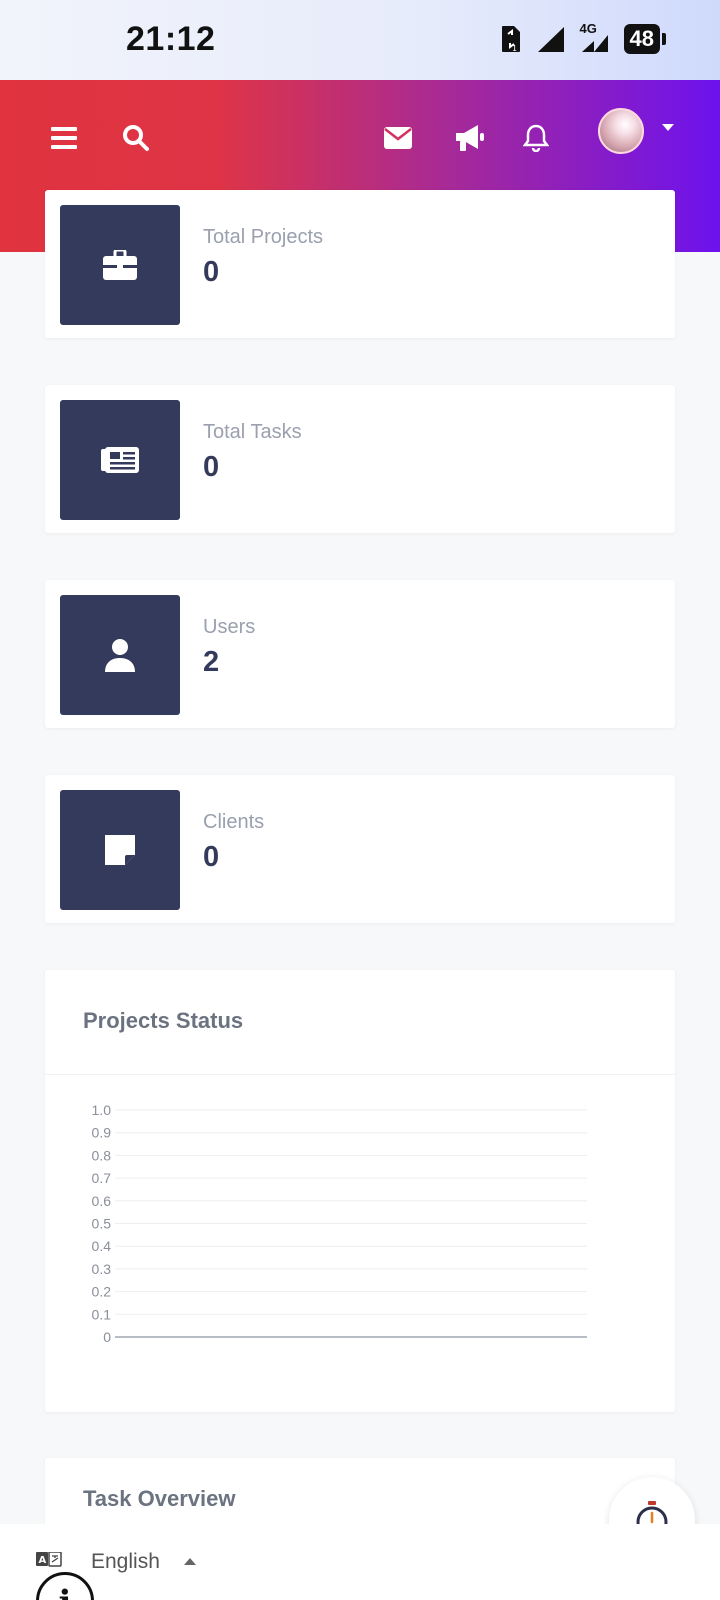  What do you see at coordinates (120, 655) in the screenshot?
I see `user-icon` at bounding box center [120, 655].